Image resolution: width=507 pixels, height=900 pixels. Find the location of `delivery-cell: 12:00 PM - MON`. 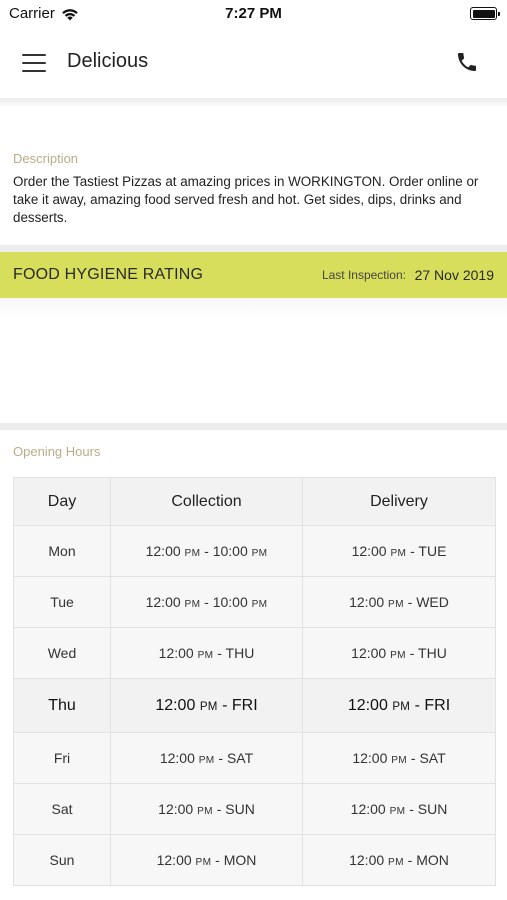

delivery-cell: 12:00 PM - MON is located at coordinates (399, 860).